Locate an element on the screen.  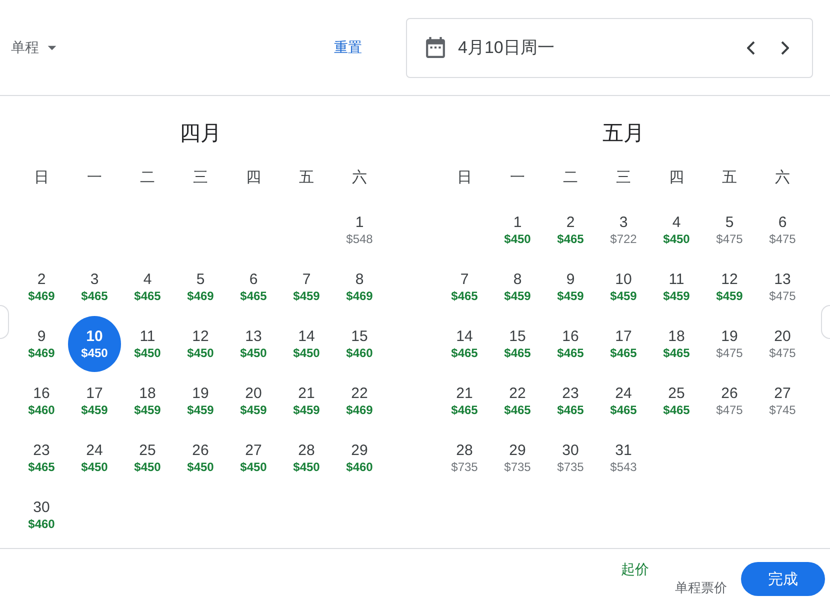
calendar-day: 4 $450 is located at coordinates (676, 230).